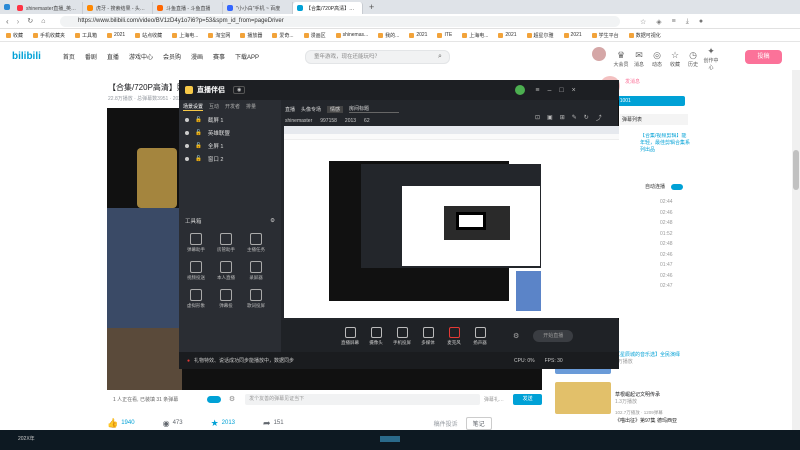  What do you see at coordinates (91, 56) in the screenshot?
I see `nav-anime: 番剧` at bounding box center [91, 56].